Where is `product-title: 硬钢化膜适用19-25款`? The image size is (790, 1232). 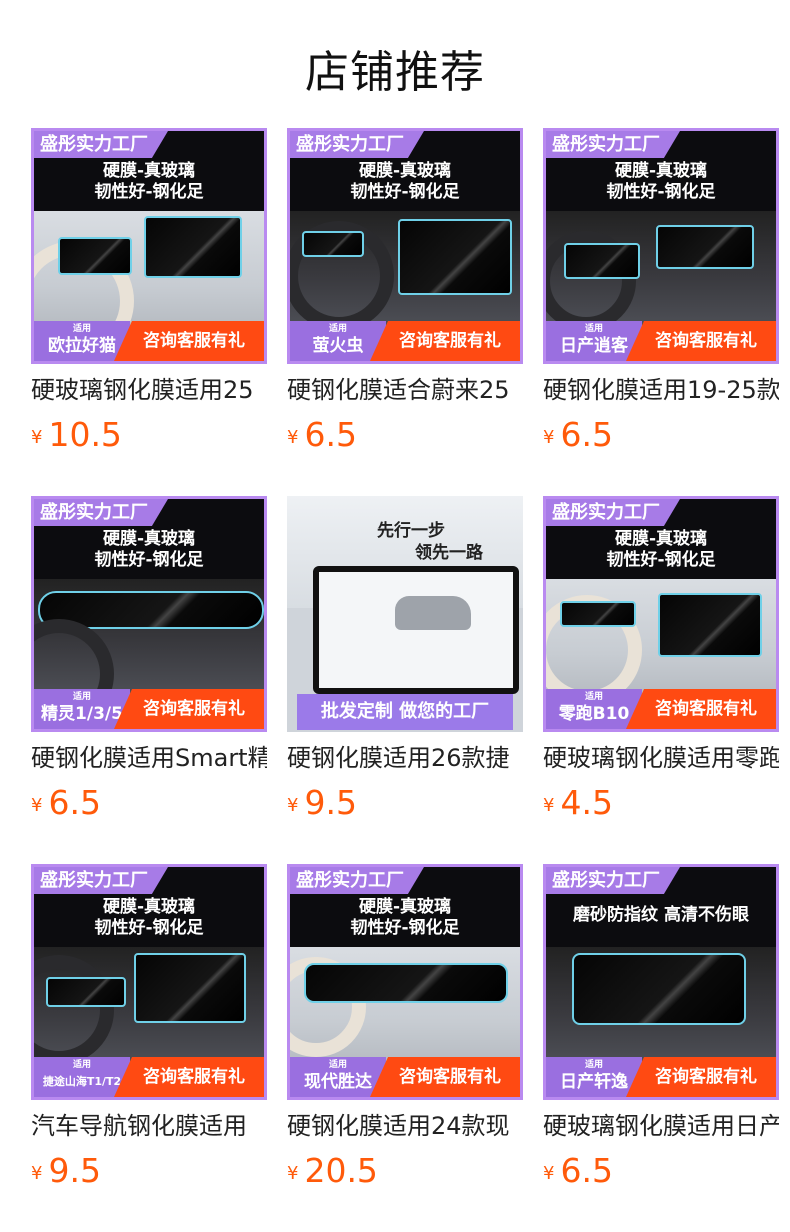
product-title: 硬钢化膜适用19-25款 is located at coordinates (661, 390).